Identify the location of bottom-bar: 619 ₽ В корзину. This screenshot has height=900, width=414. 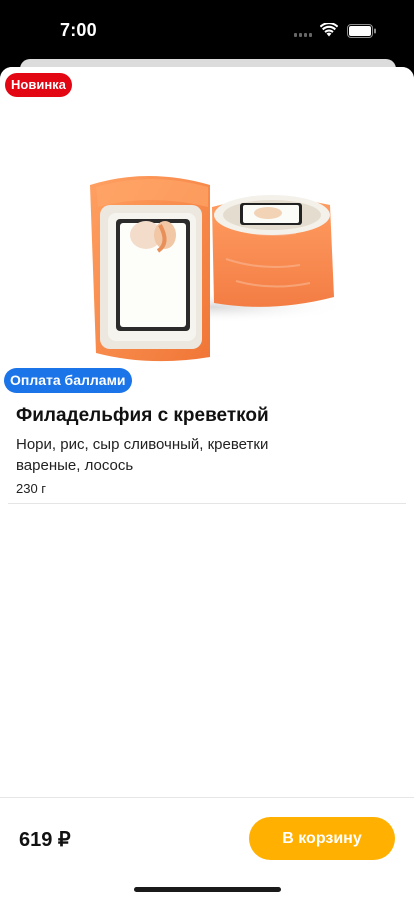
(207, 848).